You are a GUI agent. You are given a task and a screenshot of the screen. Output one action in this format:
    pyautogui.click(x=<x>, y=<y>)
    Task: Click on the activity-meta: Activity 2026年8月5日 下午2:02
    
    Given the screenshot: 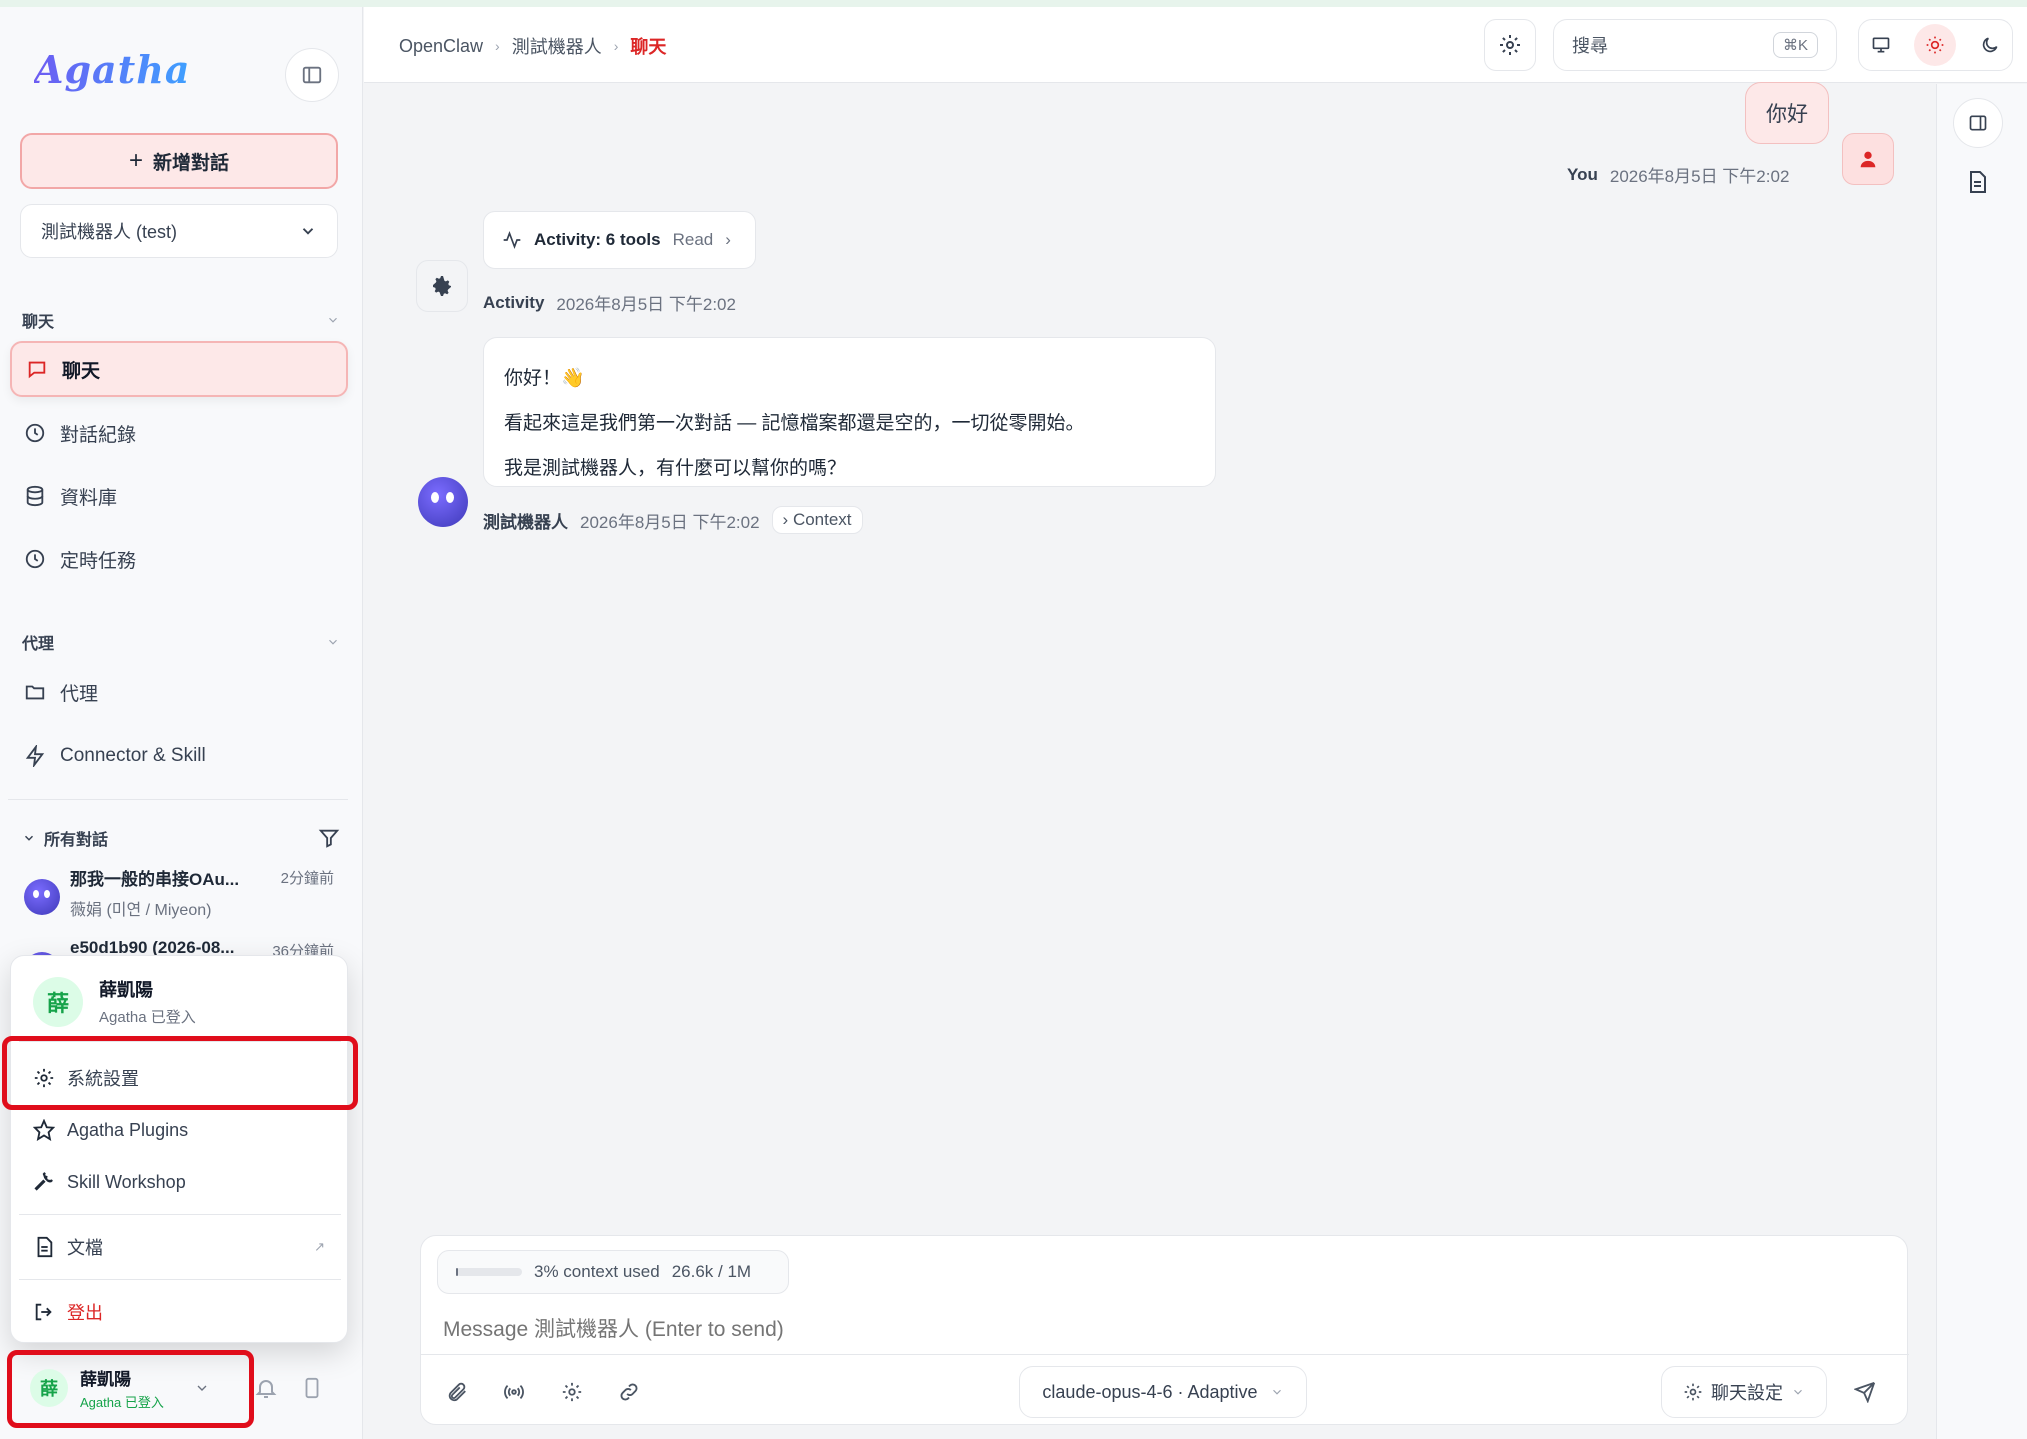 What is the action you would take?
    pyautogui.click(x=609, y=302)
    